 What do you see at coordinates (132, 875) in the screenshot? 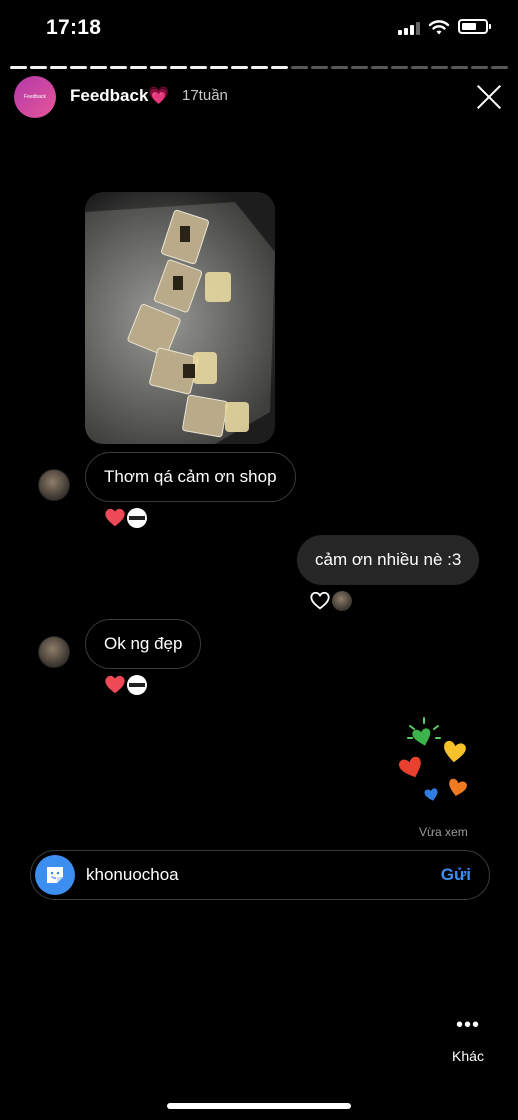
I see `reply-input: khonuochoa` at bounding box center [132, 875].